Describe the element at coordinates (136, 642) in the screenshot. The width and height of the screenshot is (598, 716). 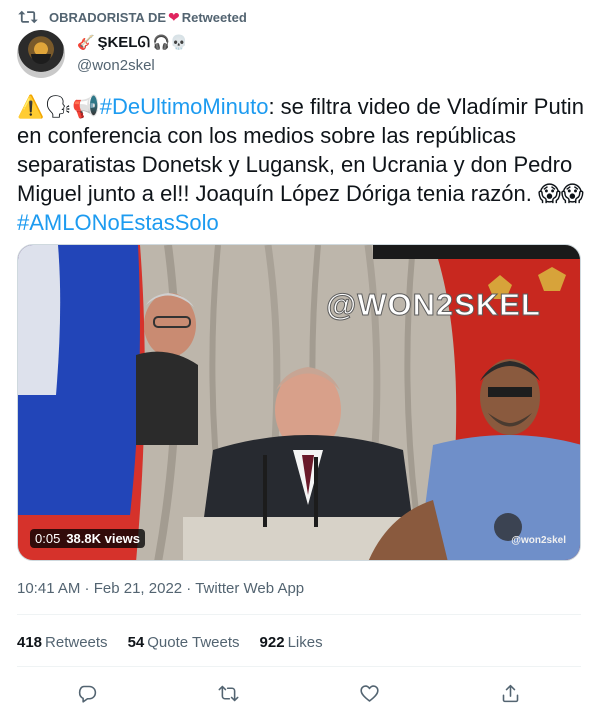
I see `quotes-count: 54` at that location.